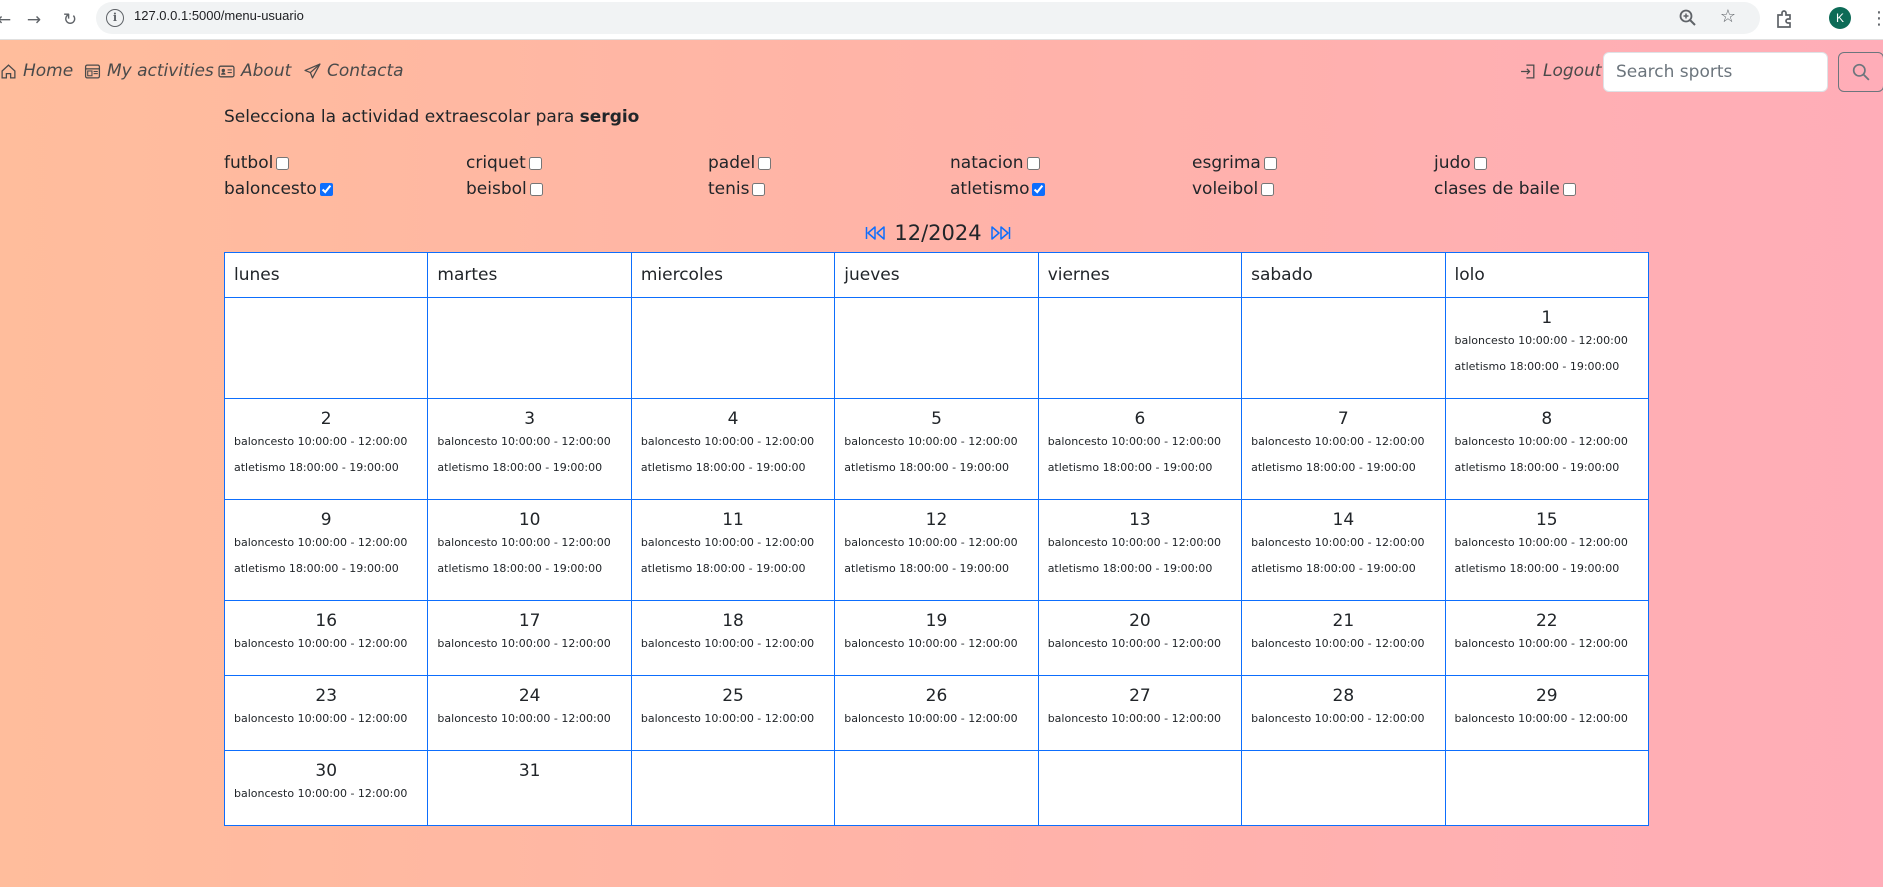  I want to click on site-info-icon: i, so click(115, 18).